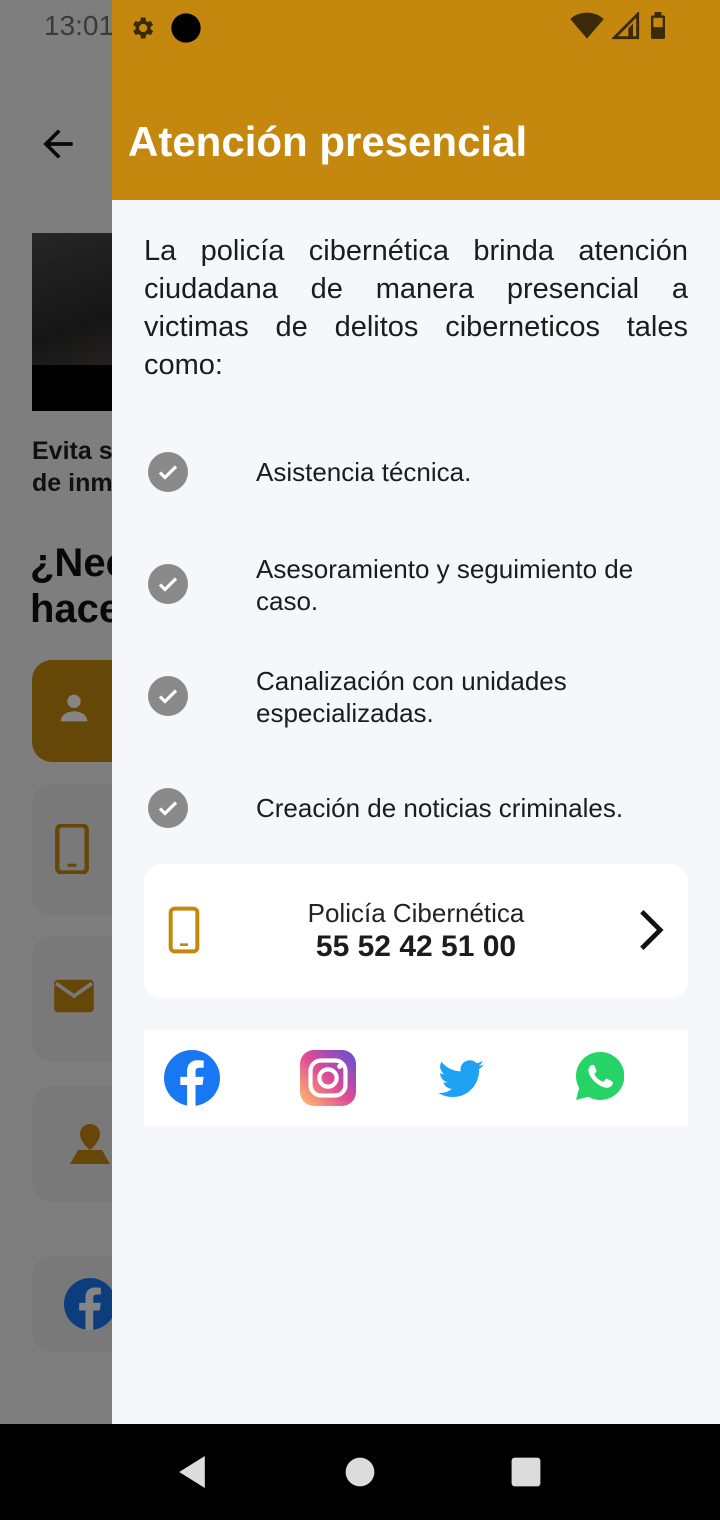  Describe the element at coordinates (186, 28) in the screenshot. I see `recording-dot-icon` at that location.